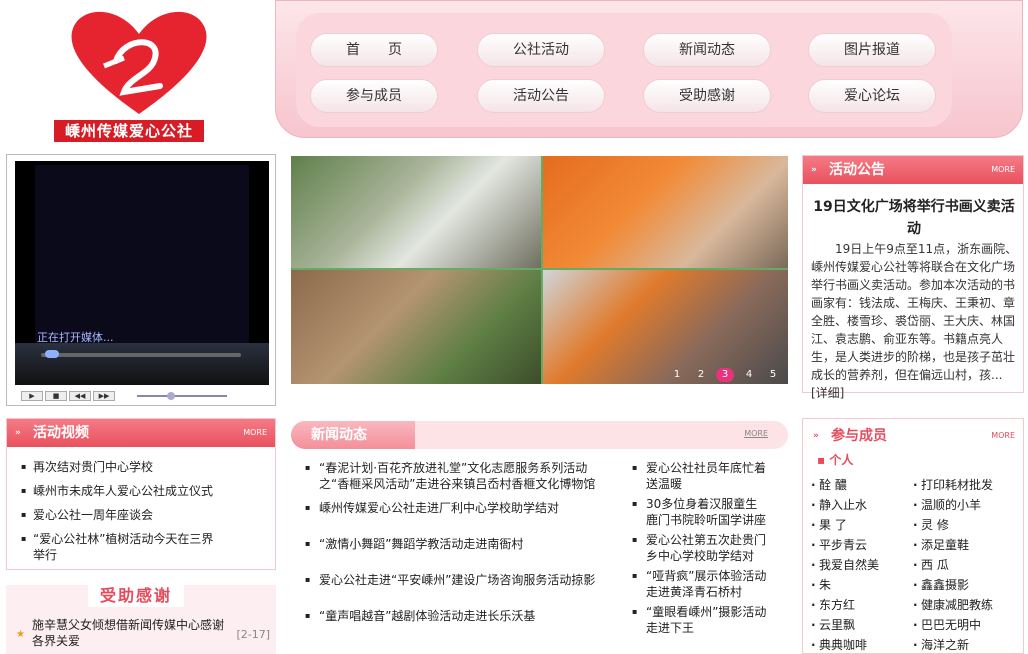 The height and width of the screenshot is (654, 1028). Describe the element at coordinates (861, 505) in the screenshot. I see `list-item: 静入止水` at that location.